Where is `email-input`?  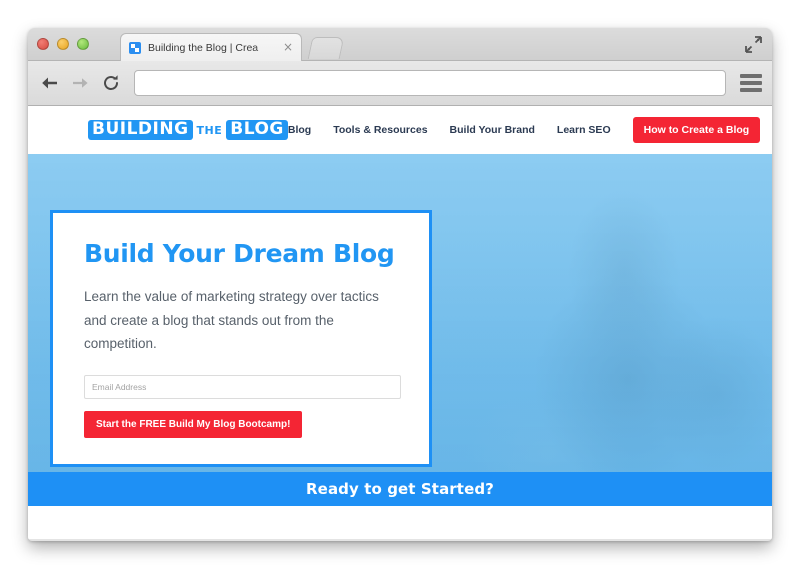 email-input is located at coordinates (242, 386).